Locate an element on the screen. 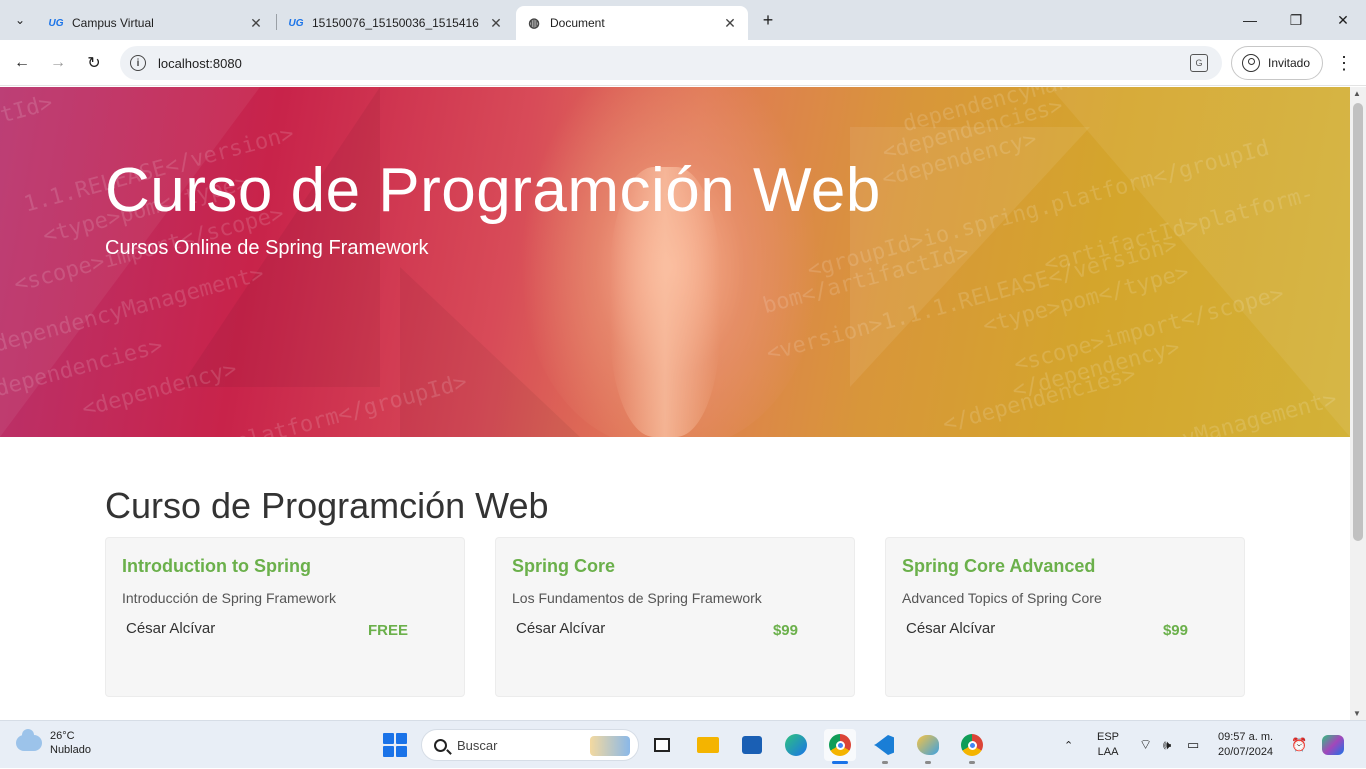 The height and width of the screenshot is (769, 1366). clock-date: 20/07/2024 is located at coordinates (1246, 752).